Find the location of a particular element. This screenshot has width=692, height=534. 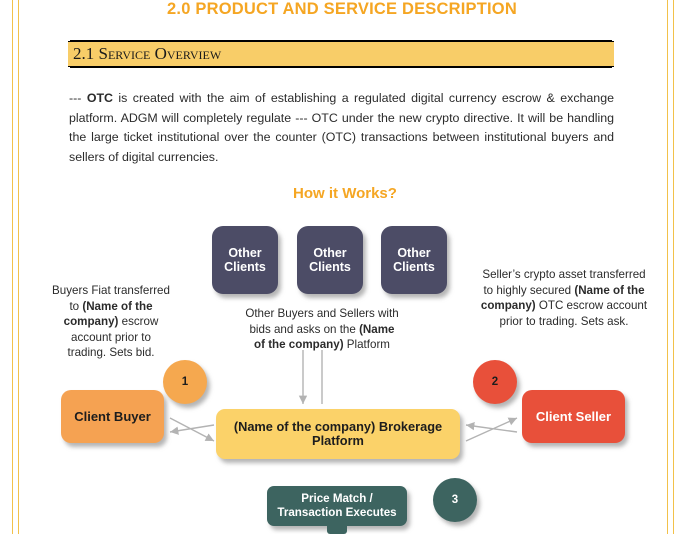

annotation-clients-part3: Platform is located at coordinates (366, 344).